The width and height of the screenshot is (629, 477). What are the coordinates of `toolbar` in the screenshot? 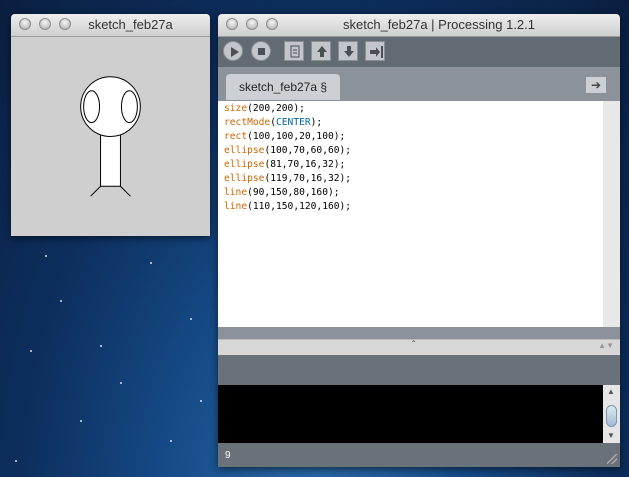 It's located at (419, 52).